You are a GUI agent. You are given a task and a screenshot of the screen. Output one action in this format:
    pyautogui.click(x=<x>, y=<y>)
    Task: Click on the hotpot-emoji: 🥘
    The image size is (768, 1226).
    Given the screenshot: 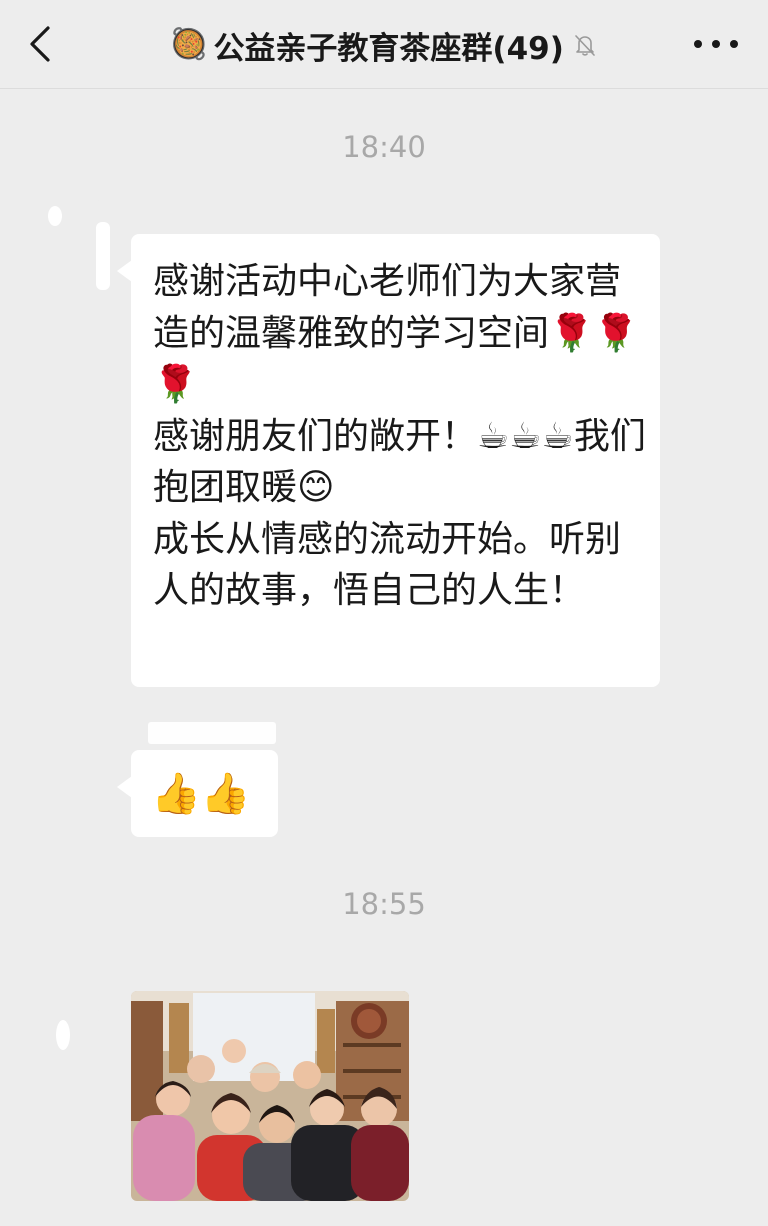 What is the action you would take?
    pyautogui.click(x=189, y=44)
    